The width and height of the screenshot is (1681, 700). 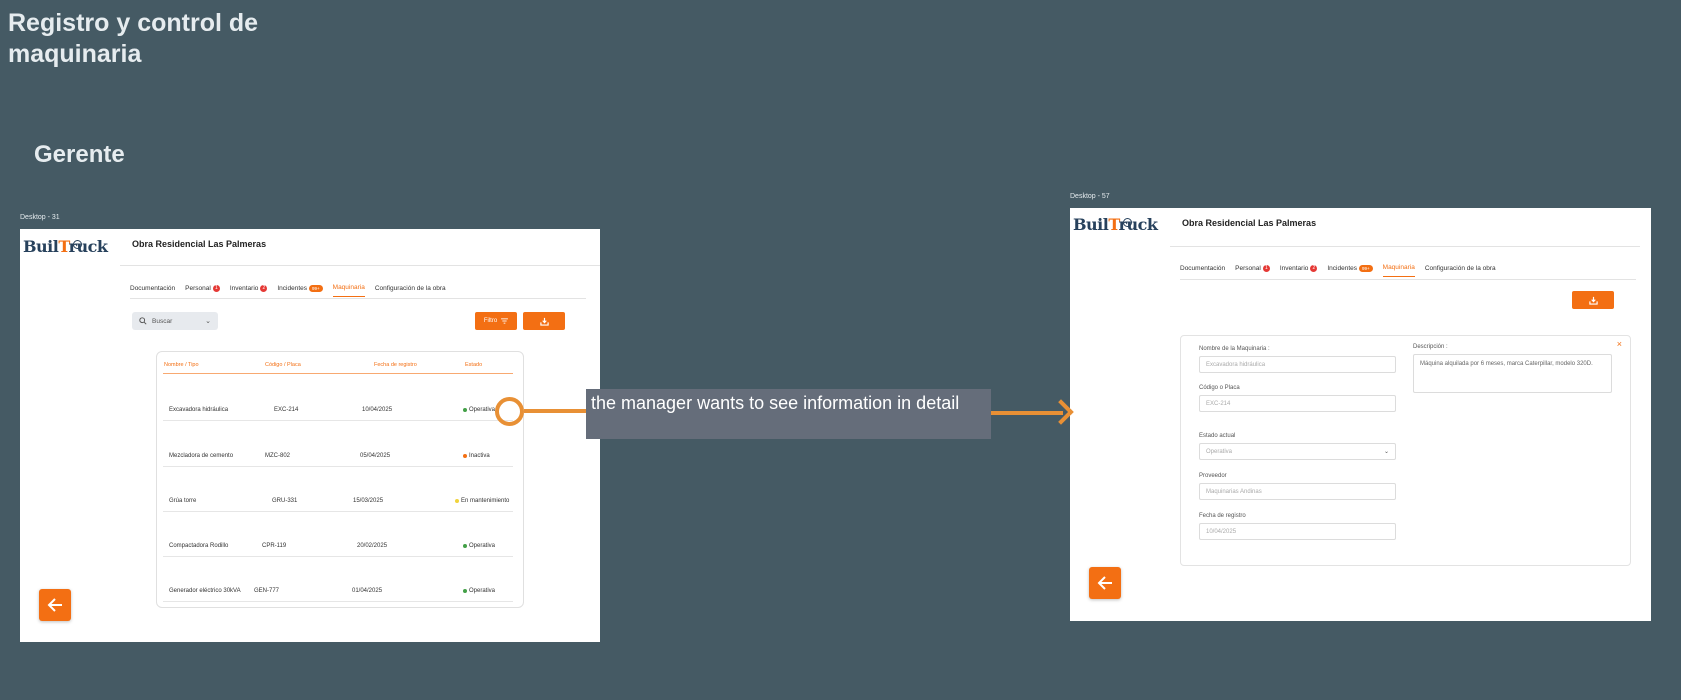 What do you see at coordinates (1217, 436) in the screenshot?
I see `state-label: Estado actual` at bounding box center [1217, 436].